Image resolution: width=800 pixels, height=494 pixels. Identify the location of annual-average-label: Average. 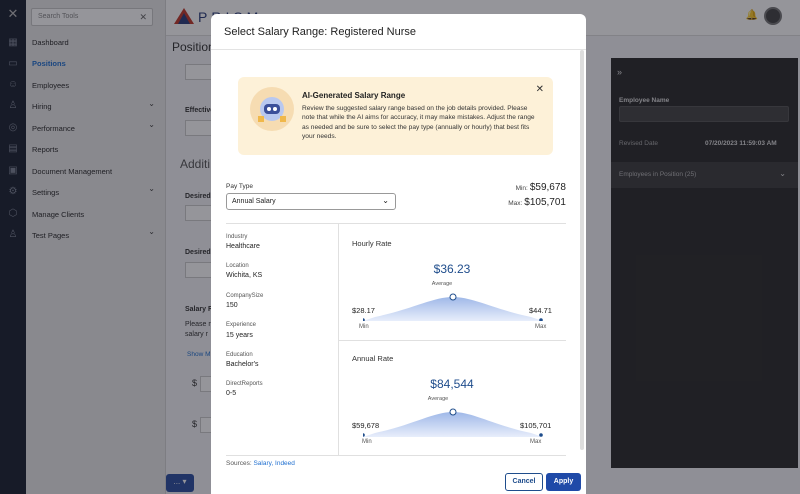
(438, 399).